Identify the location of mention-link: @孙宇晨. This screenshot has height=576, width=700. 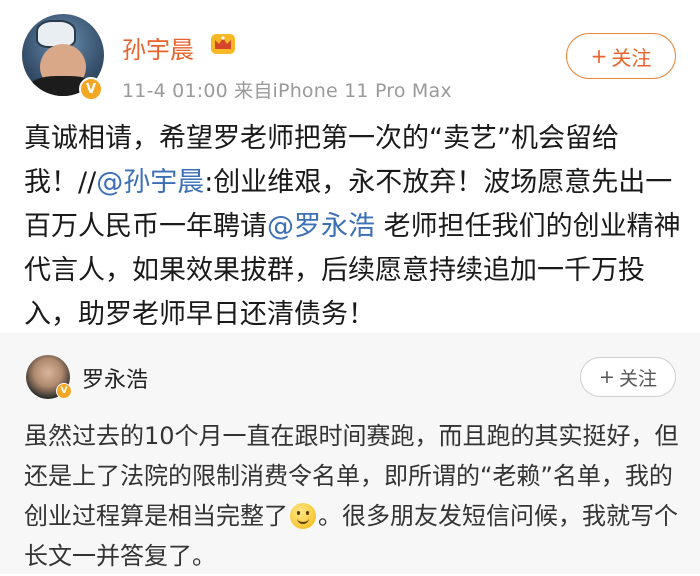
(150, 182).